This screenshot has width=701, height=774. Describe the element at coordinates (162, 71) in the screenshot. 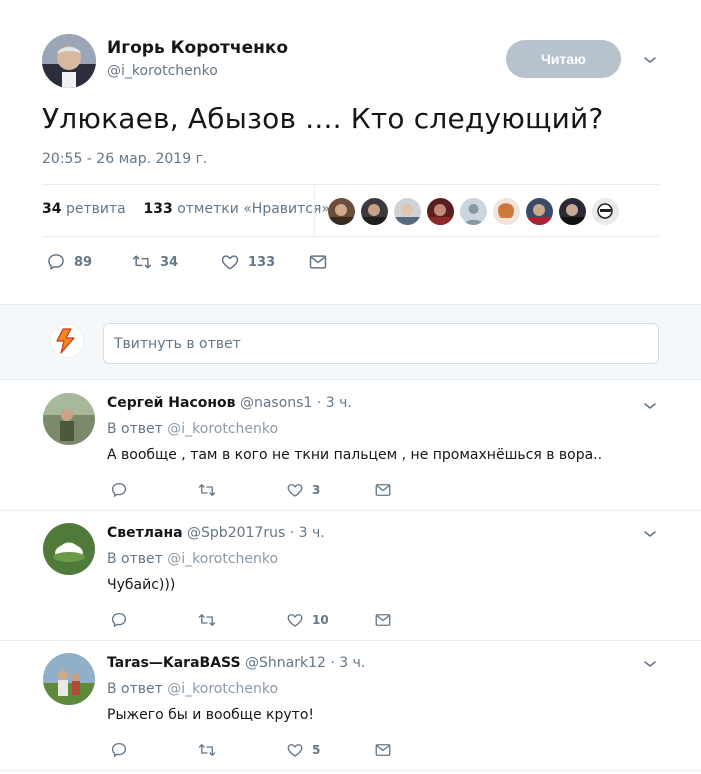

I see `author-handle: @i_korotchenko` at that location.